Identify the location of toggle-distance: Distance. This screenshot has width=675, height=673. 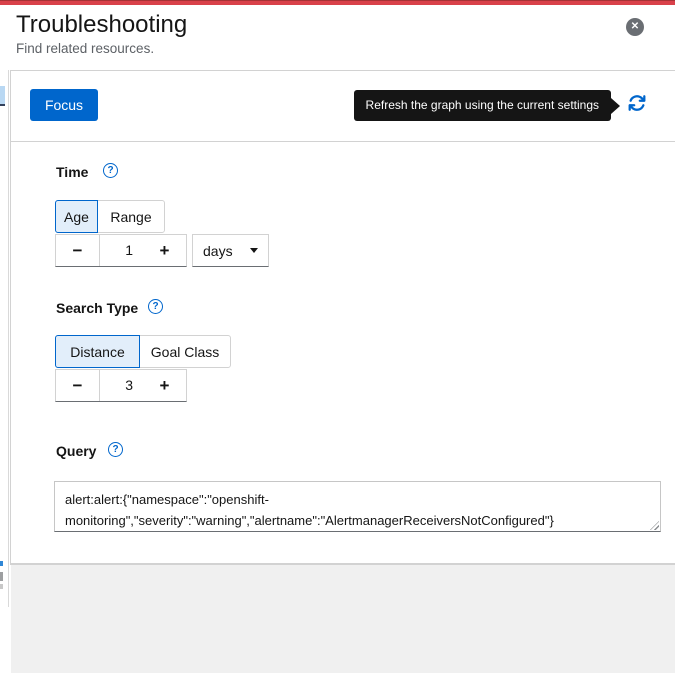
(97, 351).